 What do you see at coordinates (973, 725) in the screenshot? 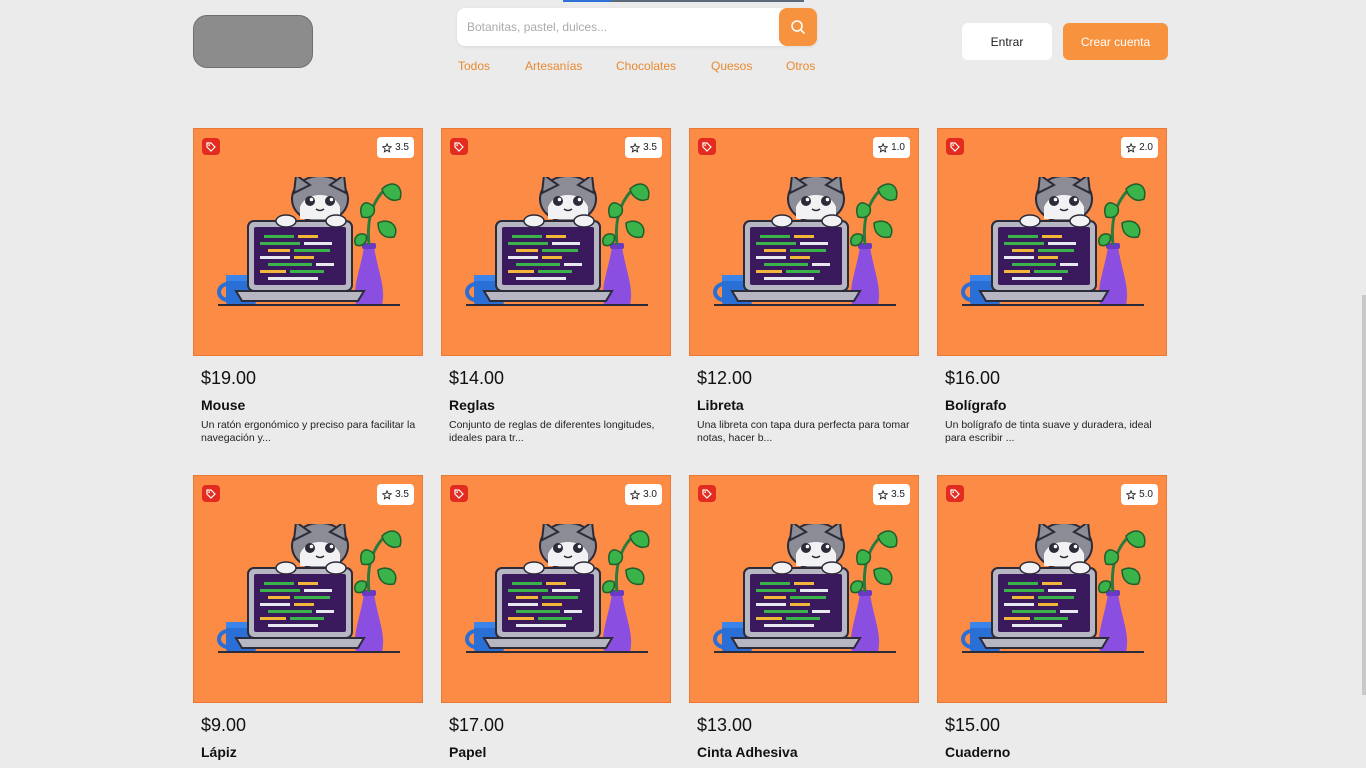
I see `product-price: $15.00` at bounding box center [973, 725].